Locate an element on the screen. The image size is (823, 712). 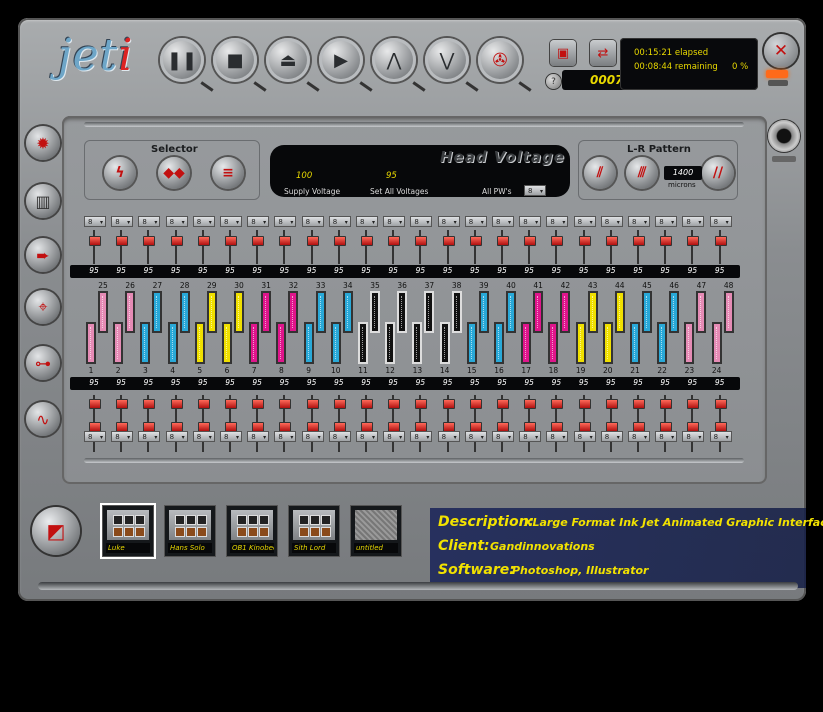
preset-item: untitled is located at coordinates (376, 531).